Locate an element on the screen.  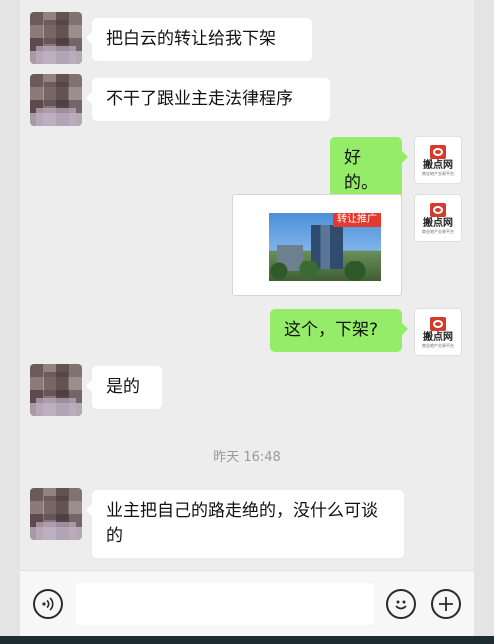
emoji-button is located at coordinates (401, 604).